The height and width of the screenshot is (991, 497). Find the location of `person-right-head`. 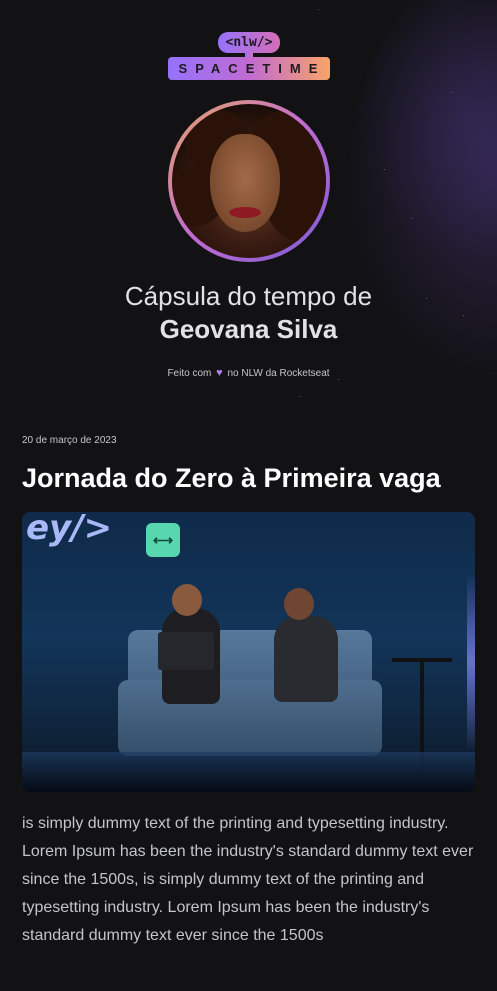

person-right-head is located at coordinates (299, 604).